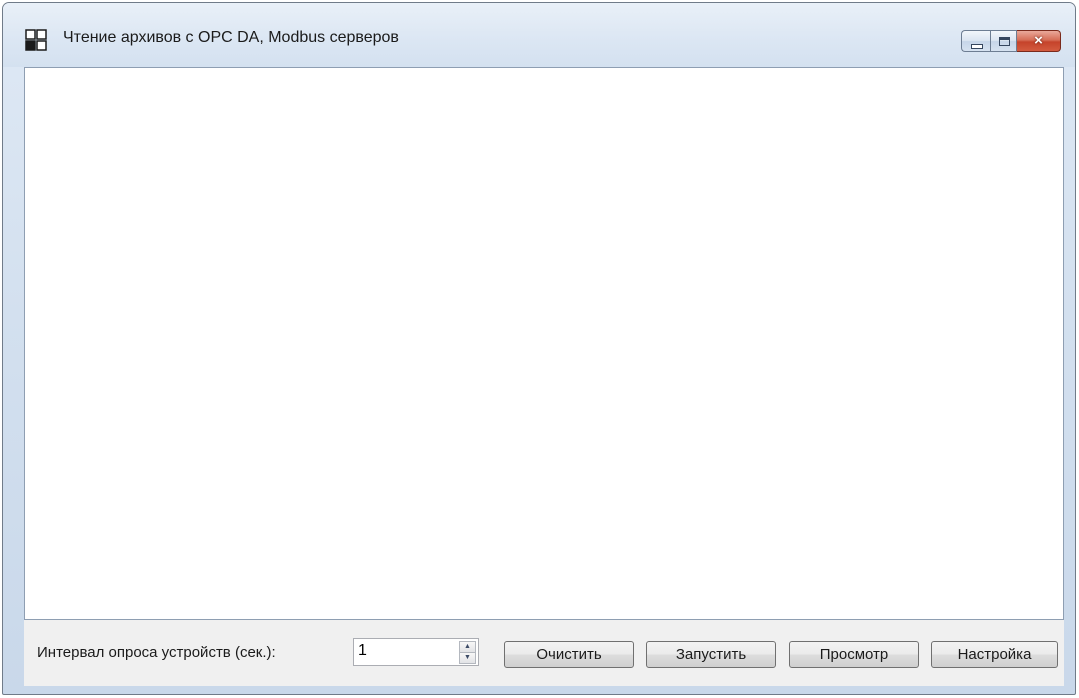 Image resolution: width=1079 pixels, height=698 pixels. What do you see at coordinates (975, 41) in the screenshot?
I see `minimize-button` at bounding box center [975, 41].